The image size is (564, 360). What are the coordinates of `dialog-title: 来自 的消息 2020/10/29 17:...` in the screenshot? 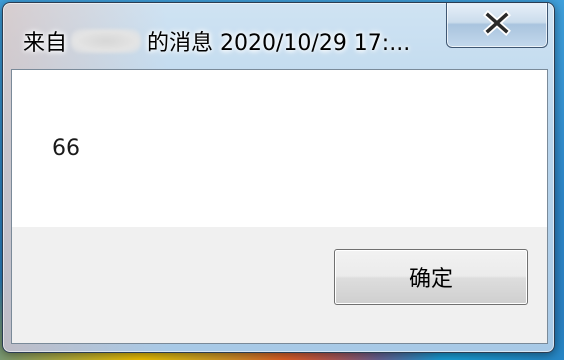 It's located at (216, 41).